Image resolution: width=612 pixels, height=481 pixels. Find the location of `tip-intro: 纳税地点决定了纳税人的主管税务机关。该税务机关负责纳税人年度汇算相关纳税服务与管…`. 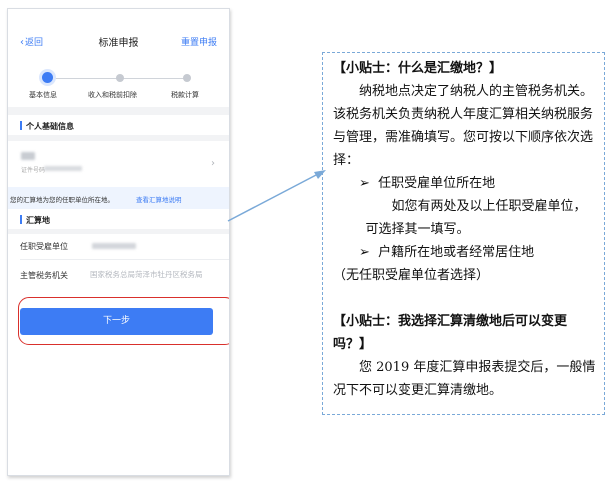

tip-intro: 纳税地点决定了纳税人的主管税务机关。该税务机关负责纳税人年度汇算相关纳税服务与管… is located at coordinates (463, 126).